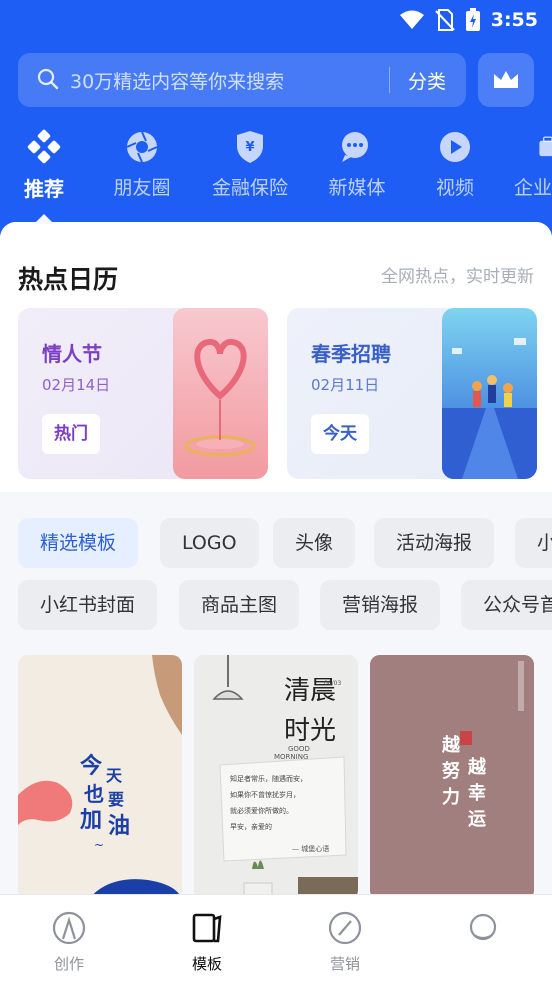 The image size is (552, 981). I want to click on hot-card-title: 春季招聘, so click(351, 354).